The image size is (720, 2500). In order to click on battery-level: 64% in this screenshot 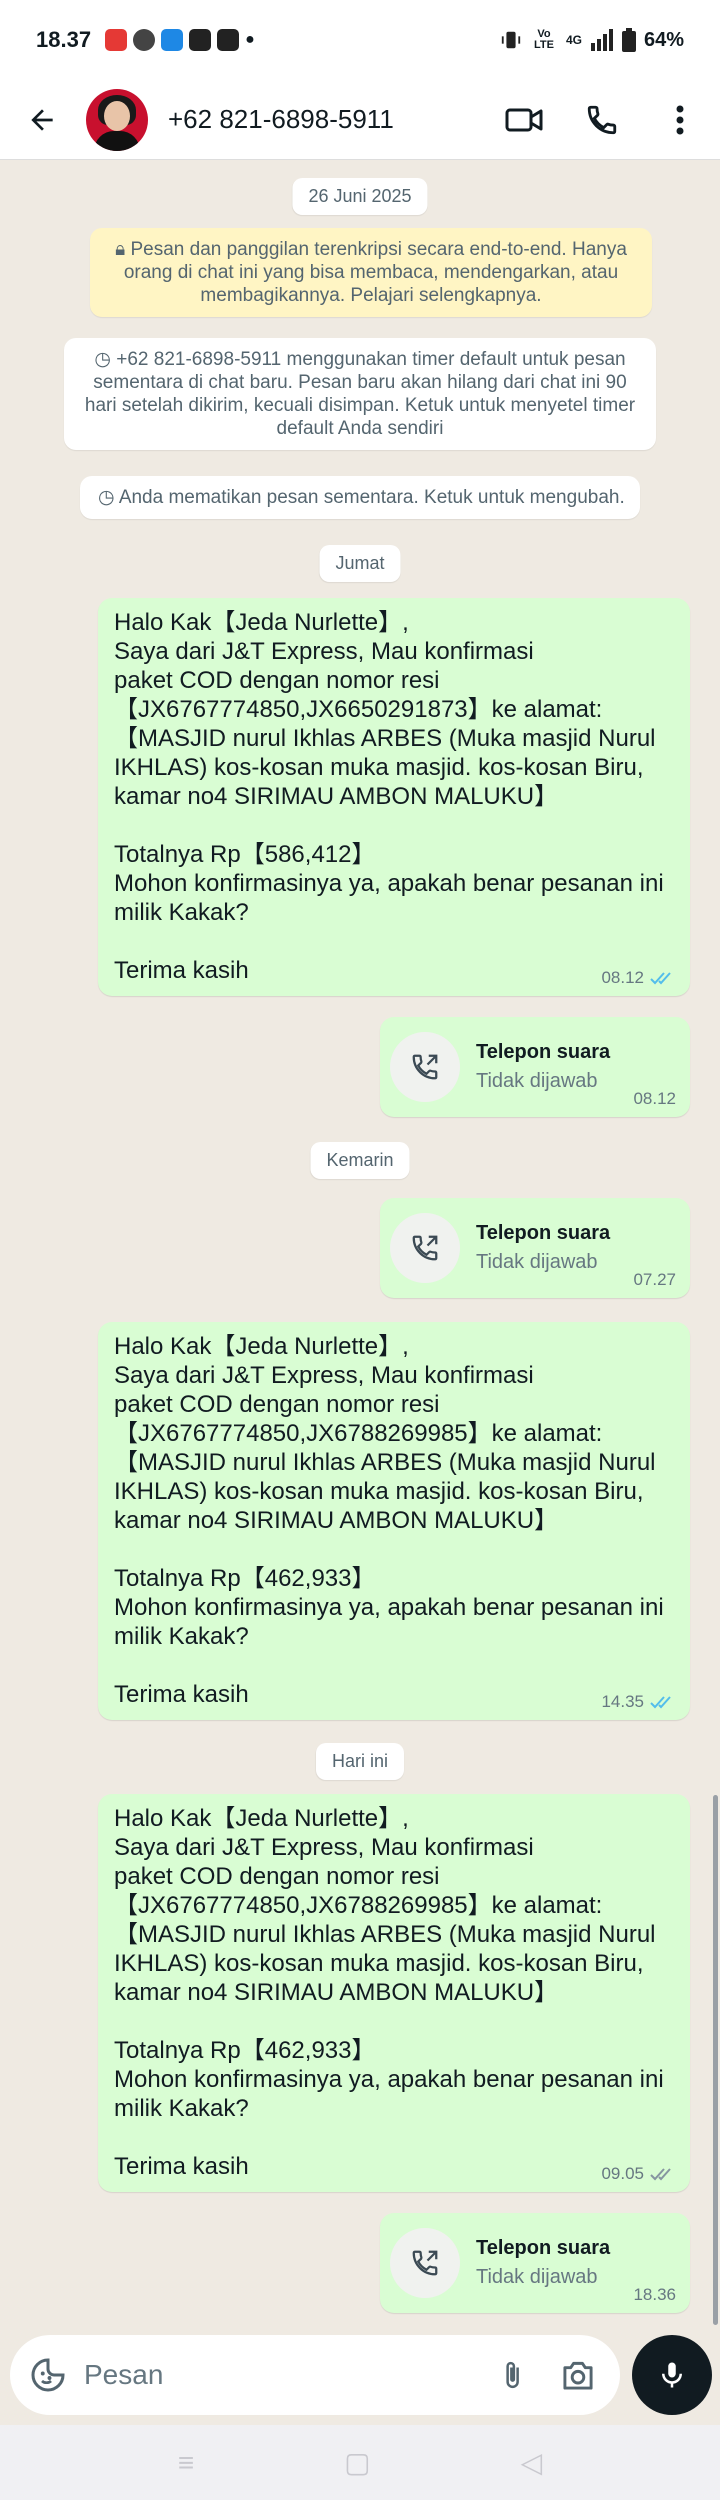, I will do `click(663, 39)`.